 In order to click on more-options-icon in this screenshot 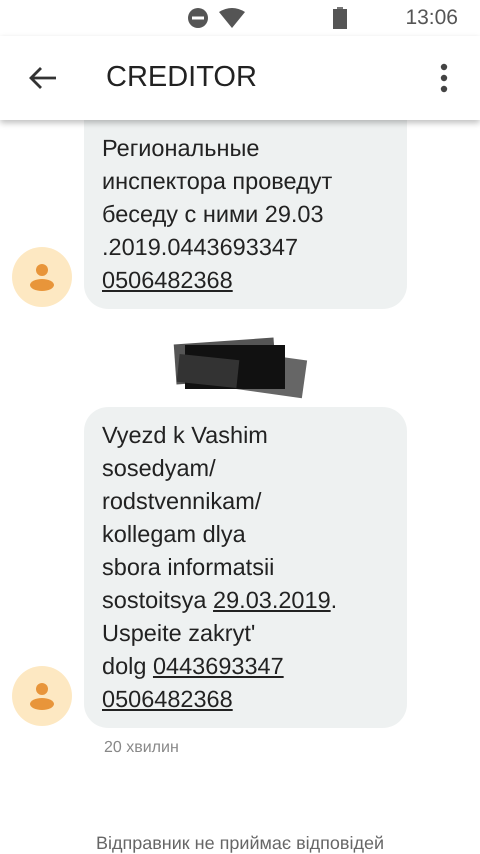, I will do `click(444, 78)`.